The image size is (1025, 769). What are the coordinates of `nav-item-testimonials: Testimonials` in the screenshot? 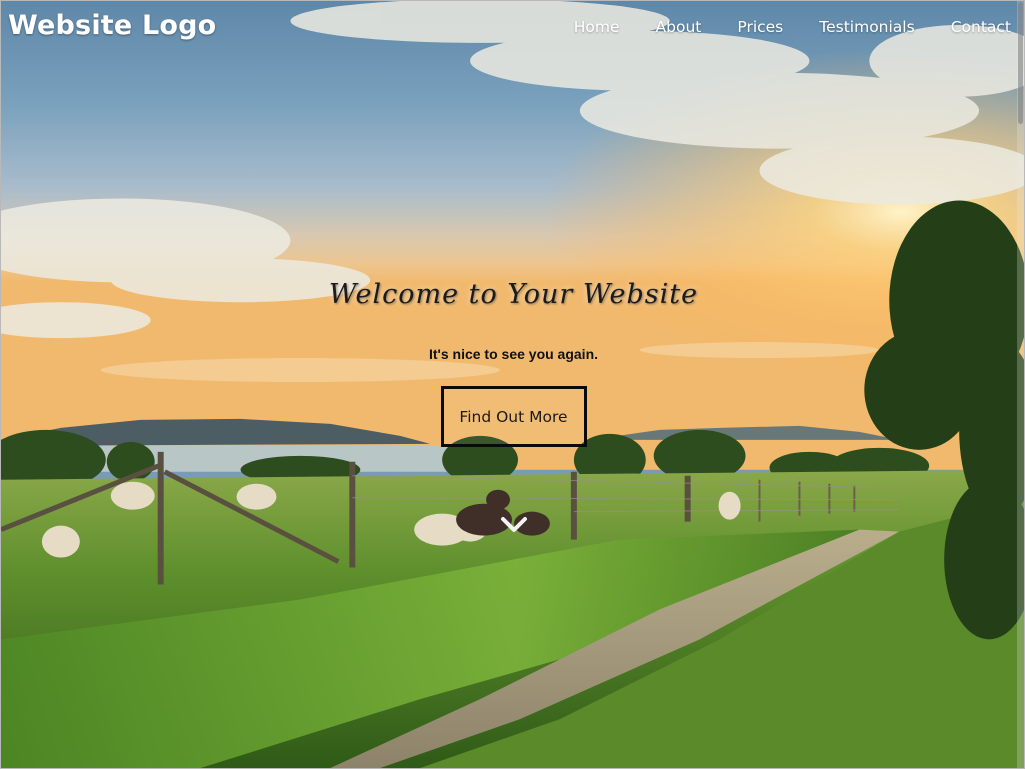 It's located at (848, 27).